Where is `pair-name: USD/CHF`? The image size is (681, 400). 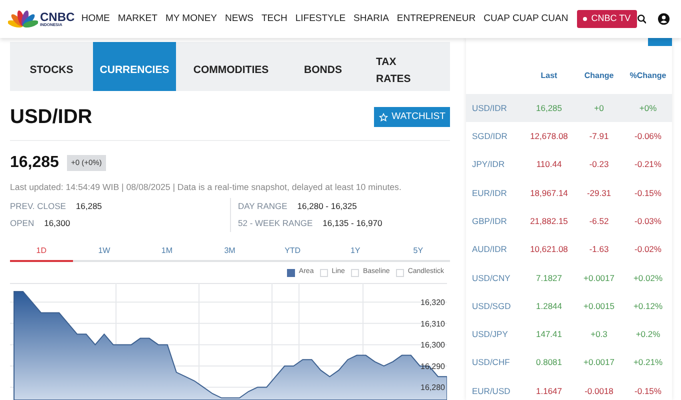
pair-name: USD/CHF is located at coordinates (491, 363).